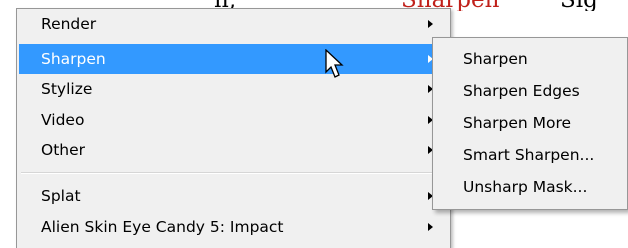 Image resolution: width=628 pixels, height=248 pixels. What do you see at coordinates (233, 120) in the screenshot?
I see `menu-item-video: Video` at bounding box center [233, 120].